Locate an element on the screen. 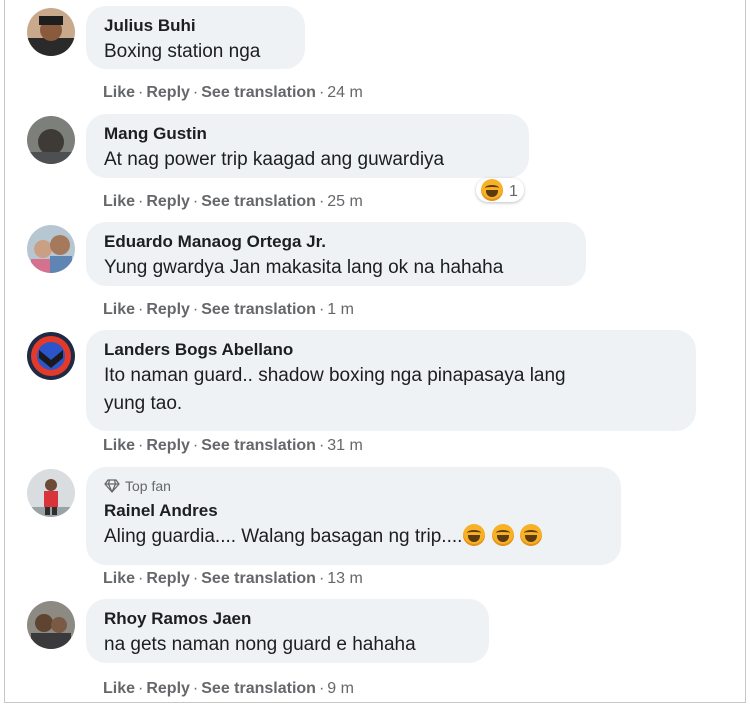 The height and width of the screenshot is (705, 750). comment-actions: Like · Reply · See translation · 31 m is located at coordinates (233, 446).